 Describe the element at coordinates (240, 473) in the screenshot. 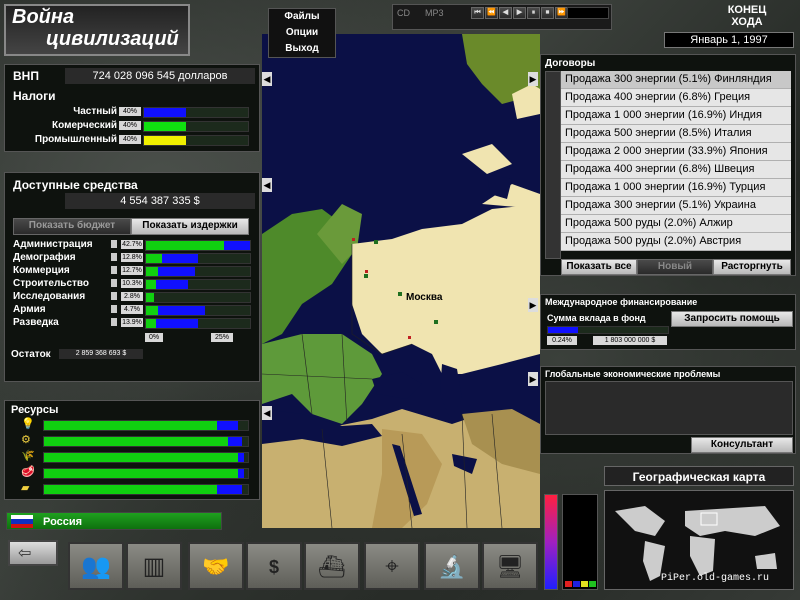

I see `resource-bar-blue` at that location.